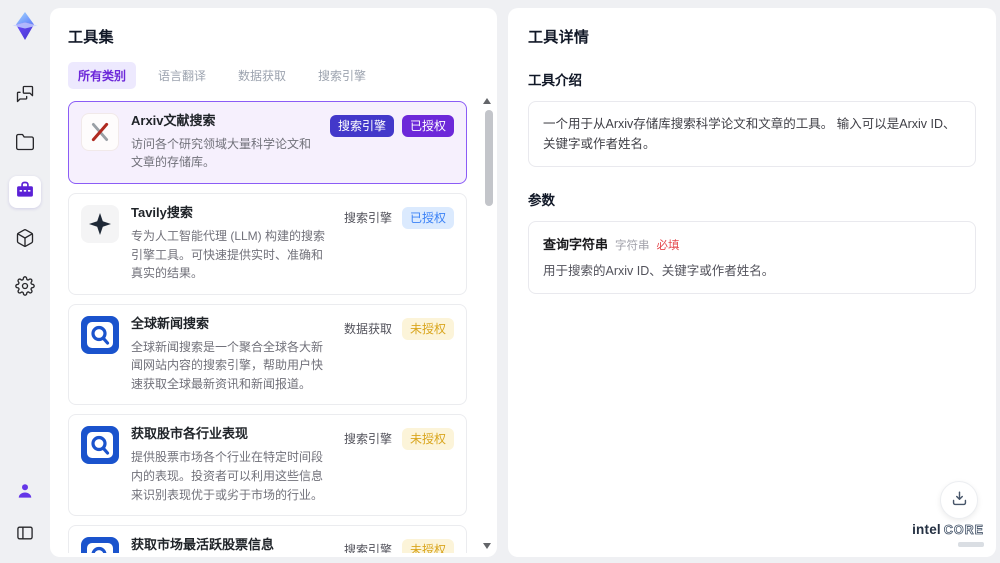  I want to click on sidebar-item-panel, so click(25, 535).